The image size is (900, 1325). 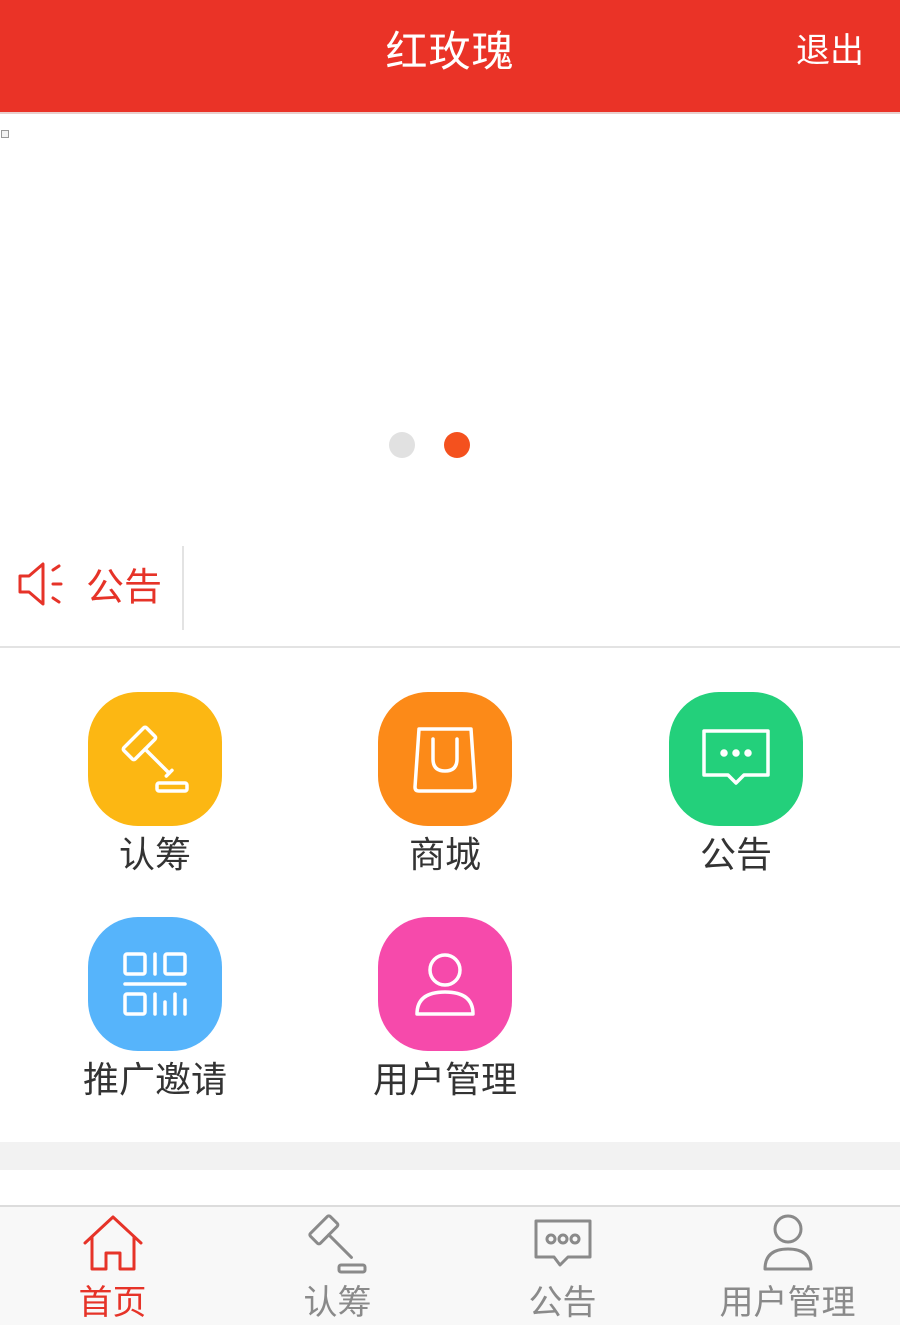 I want to click on tab-notice: 公告, so click(x=562, y=1266).